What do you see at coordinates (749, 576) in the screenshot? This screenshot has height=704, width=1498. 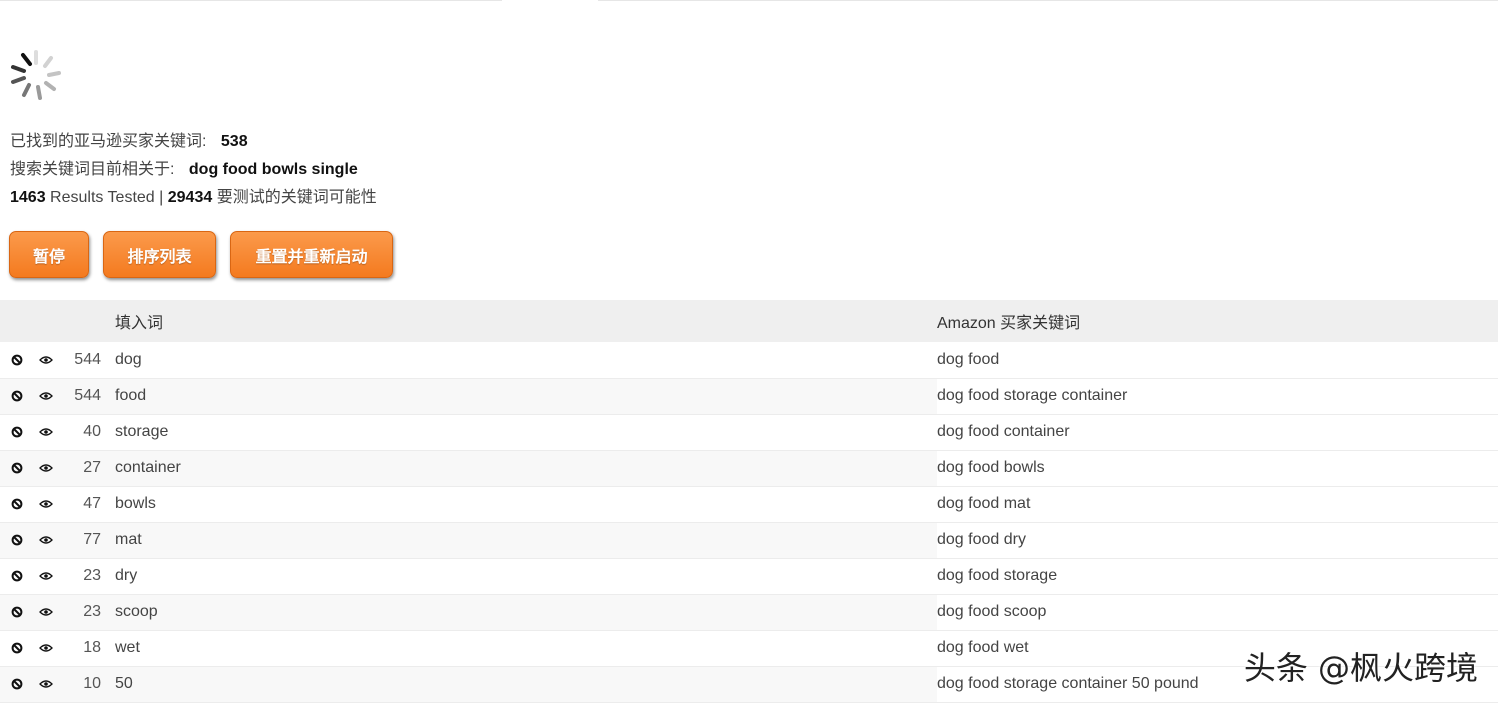 I see `table-row: 23 dry dog food storage` at bounding box center [749, 576].